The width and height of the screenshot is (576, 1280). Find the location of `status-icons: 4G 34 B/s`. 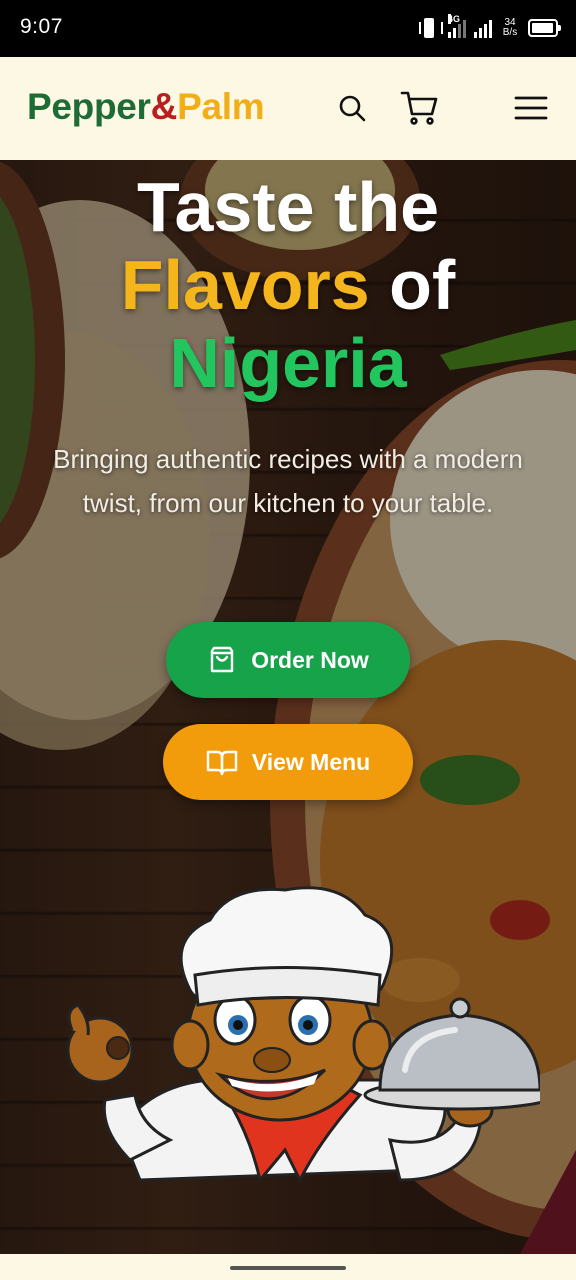

status-icons: 4G 34 B/s is located at coordinates (489, 28).